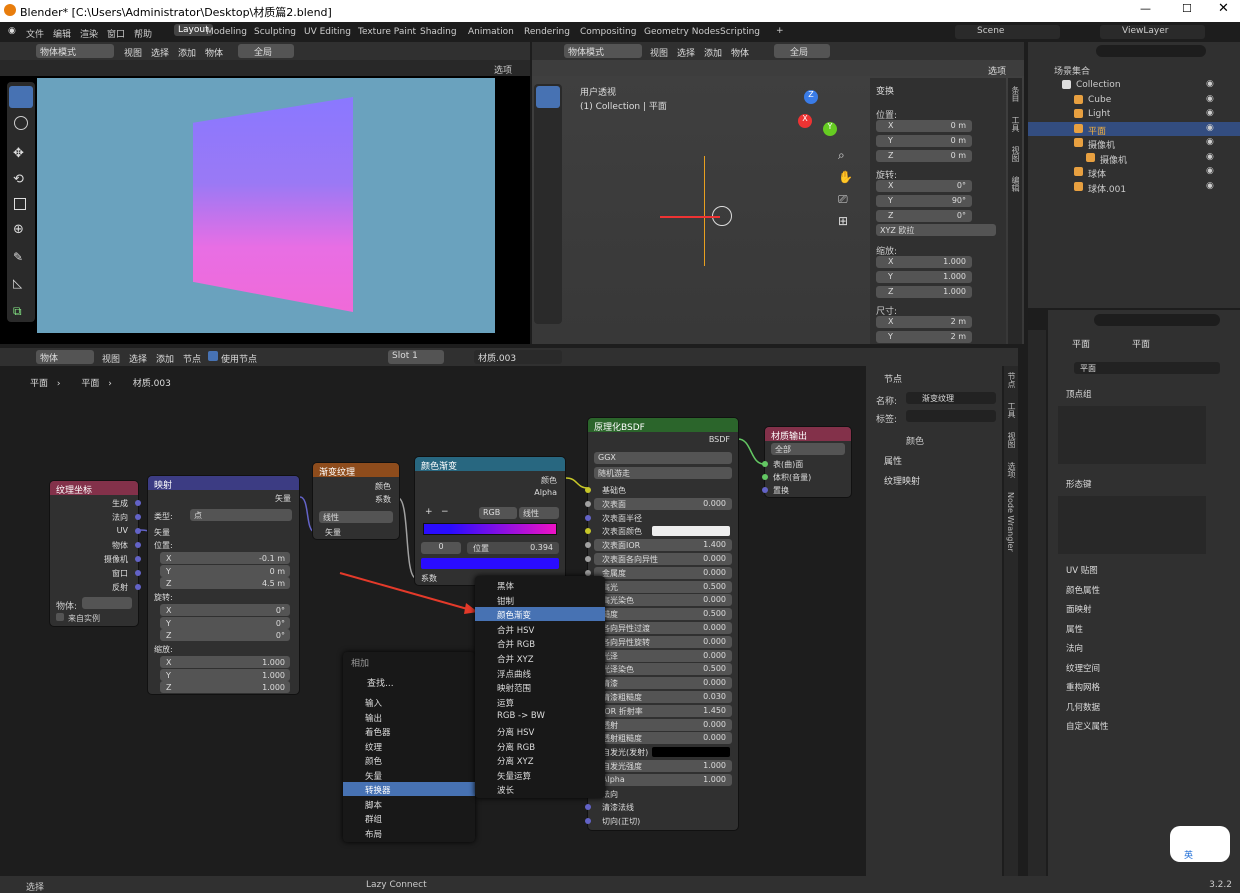 This screenshot has height=893, width=1240. Describe the element at coordinates (12, 31) in the screenshot. I see `blender-menu-icon: ◉` at that location.